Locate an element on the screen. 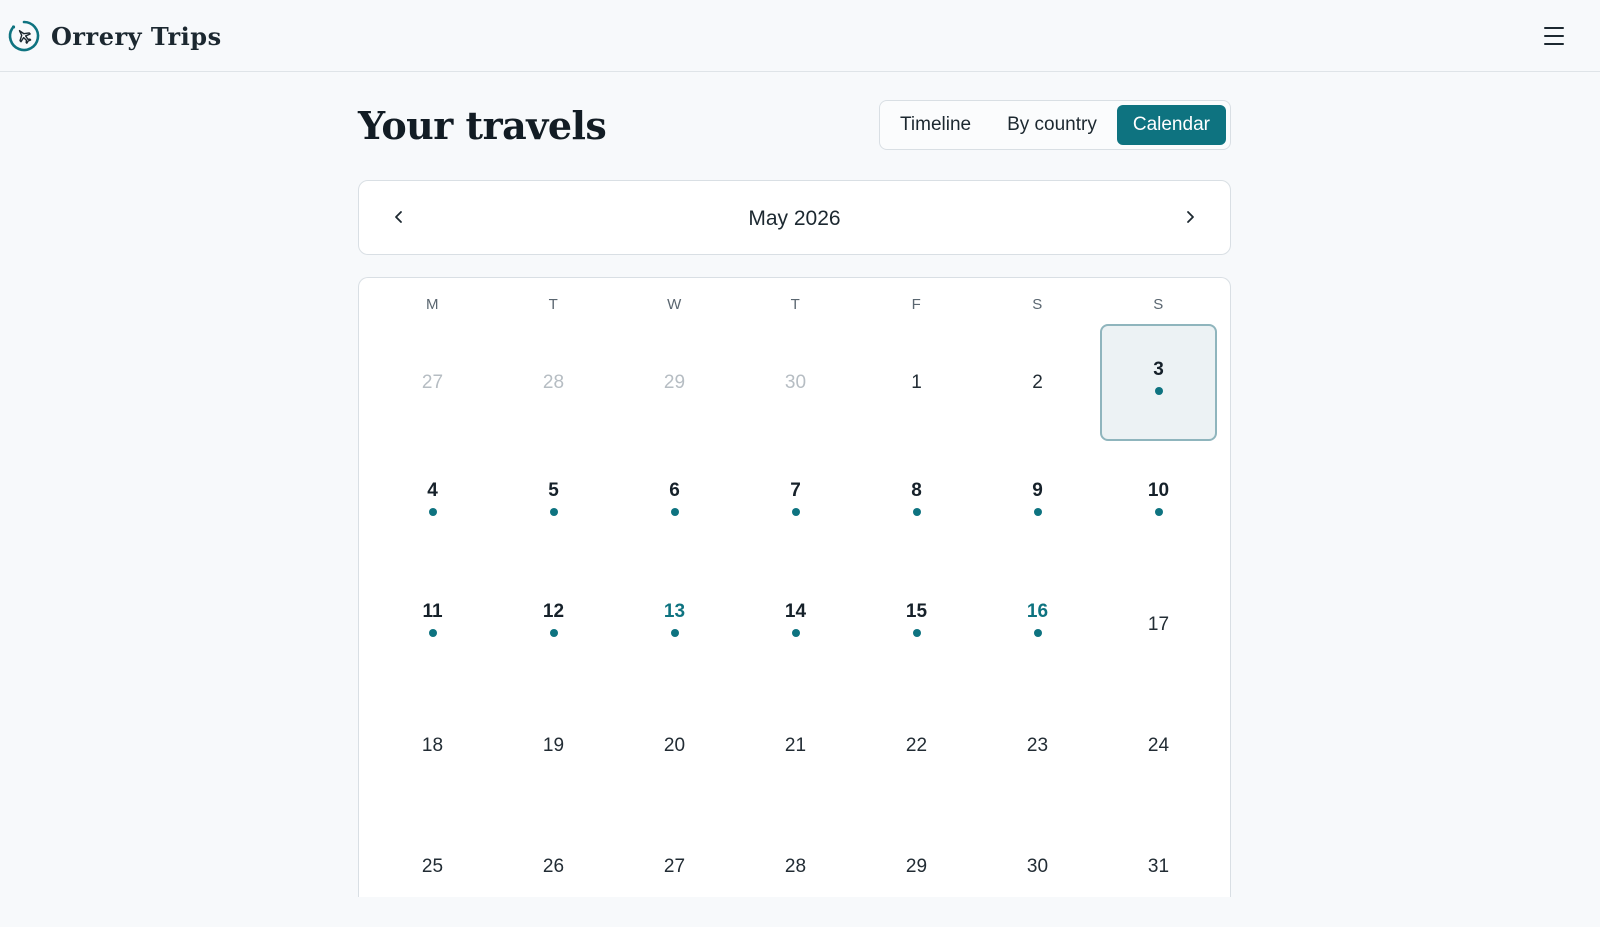 The image size is (1600, 927). tab-calendar: Calendar is located at coordinates (1171, 125).